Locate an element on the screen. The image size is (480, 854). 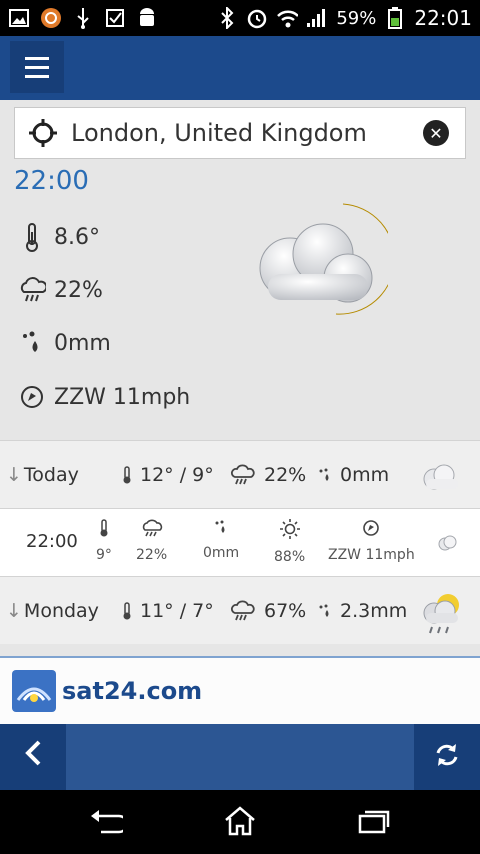
forecast-today-row: ↓ Today 12° / 9° 22% 0mm is located at coordinates (240, 474).